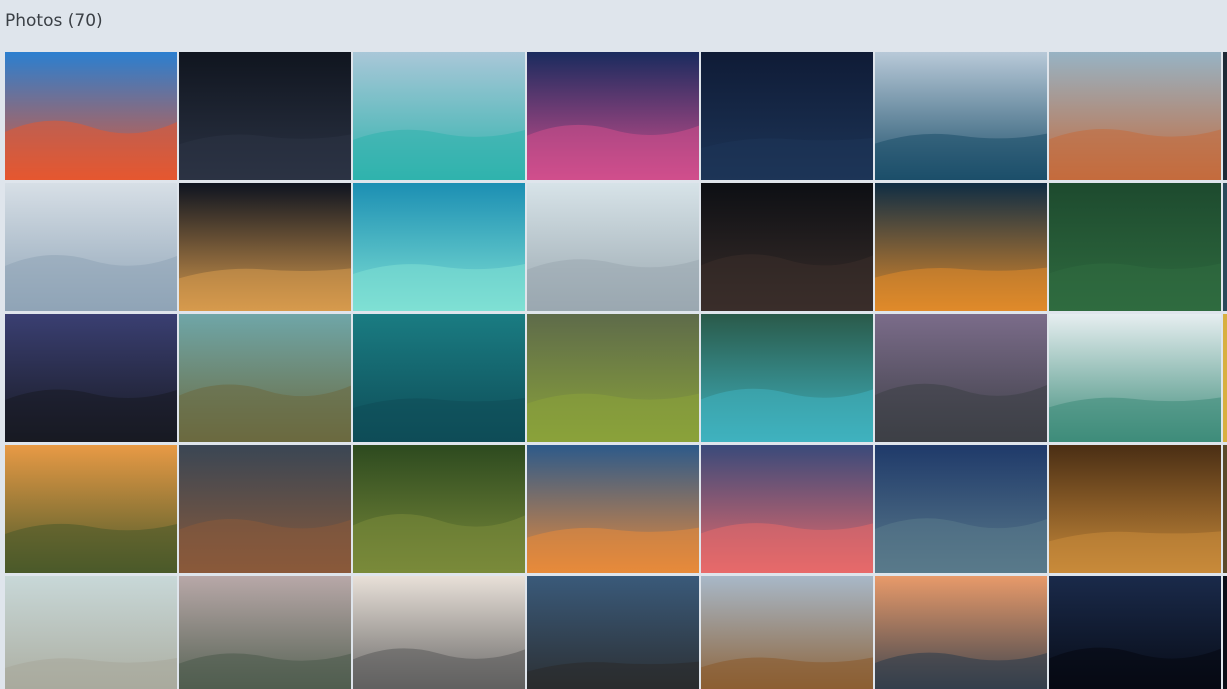  Describe the element at coordinates (787, 116) in the screenshot. I see `photo-lake-lighthouse-night` at that location.